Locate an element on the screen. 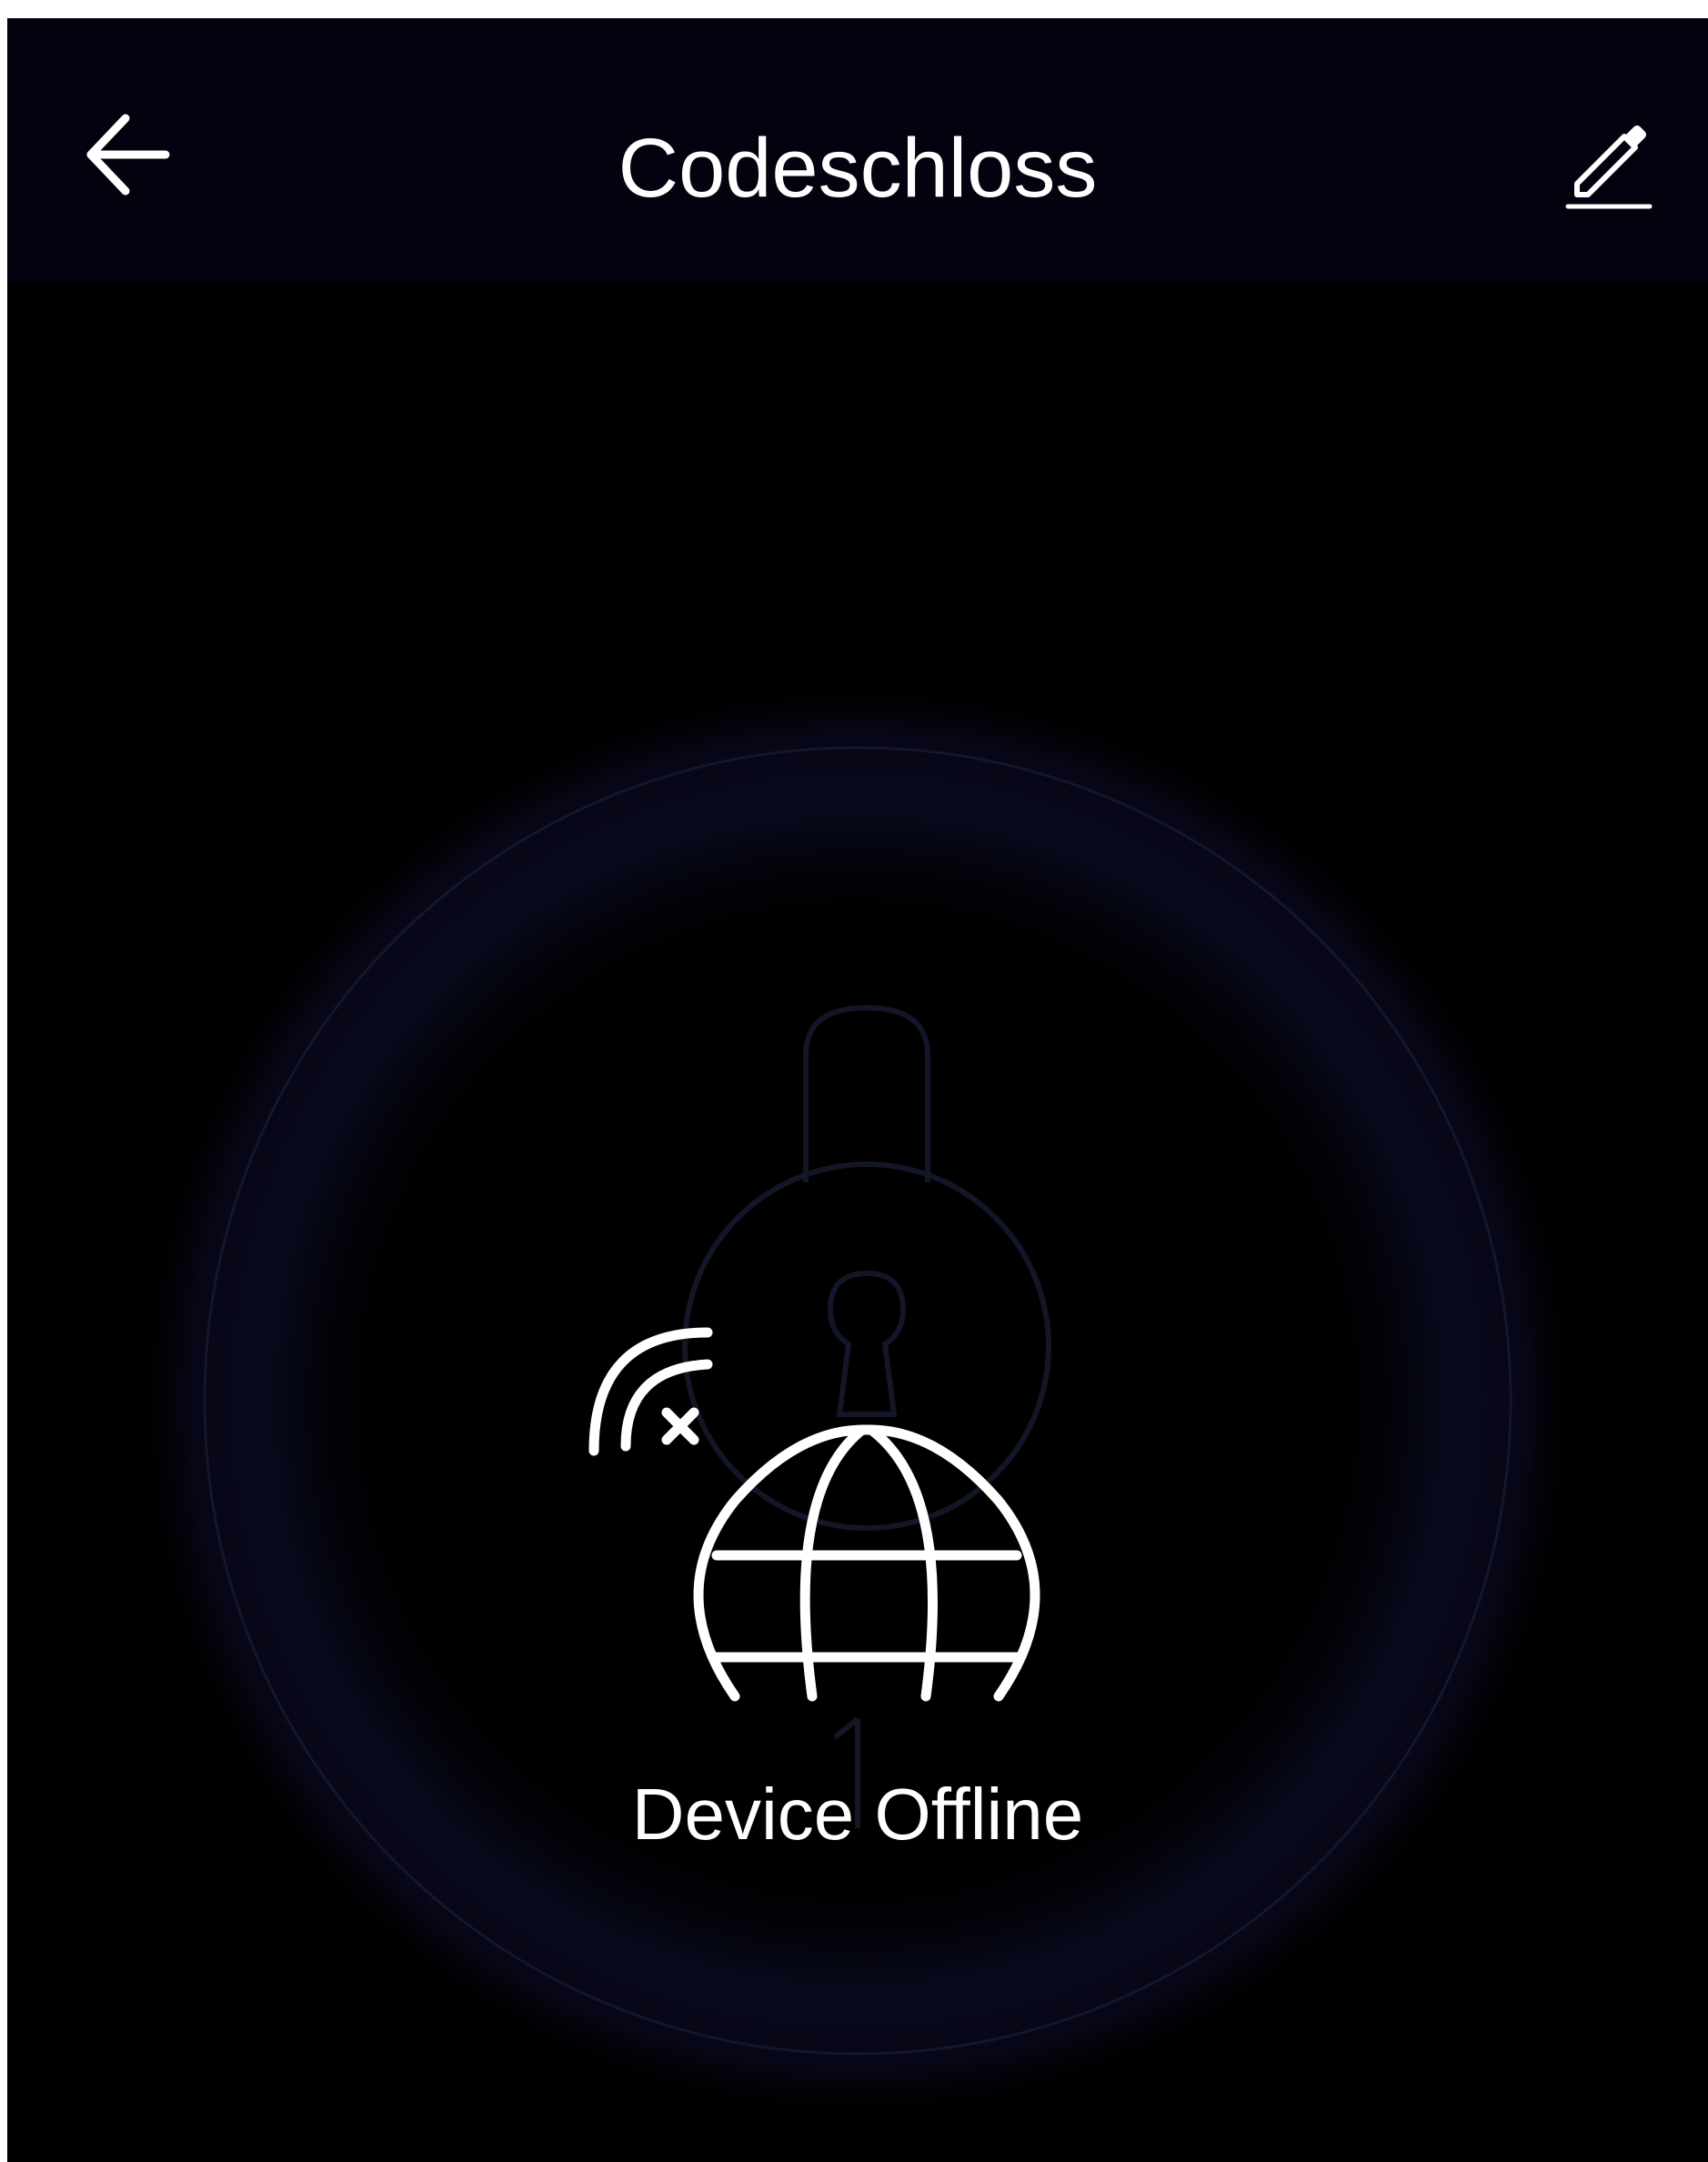  globe-offline-icon is located at coordinates (814, 1514).